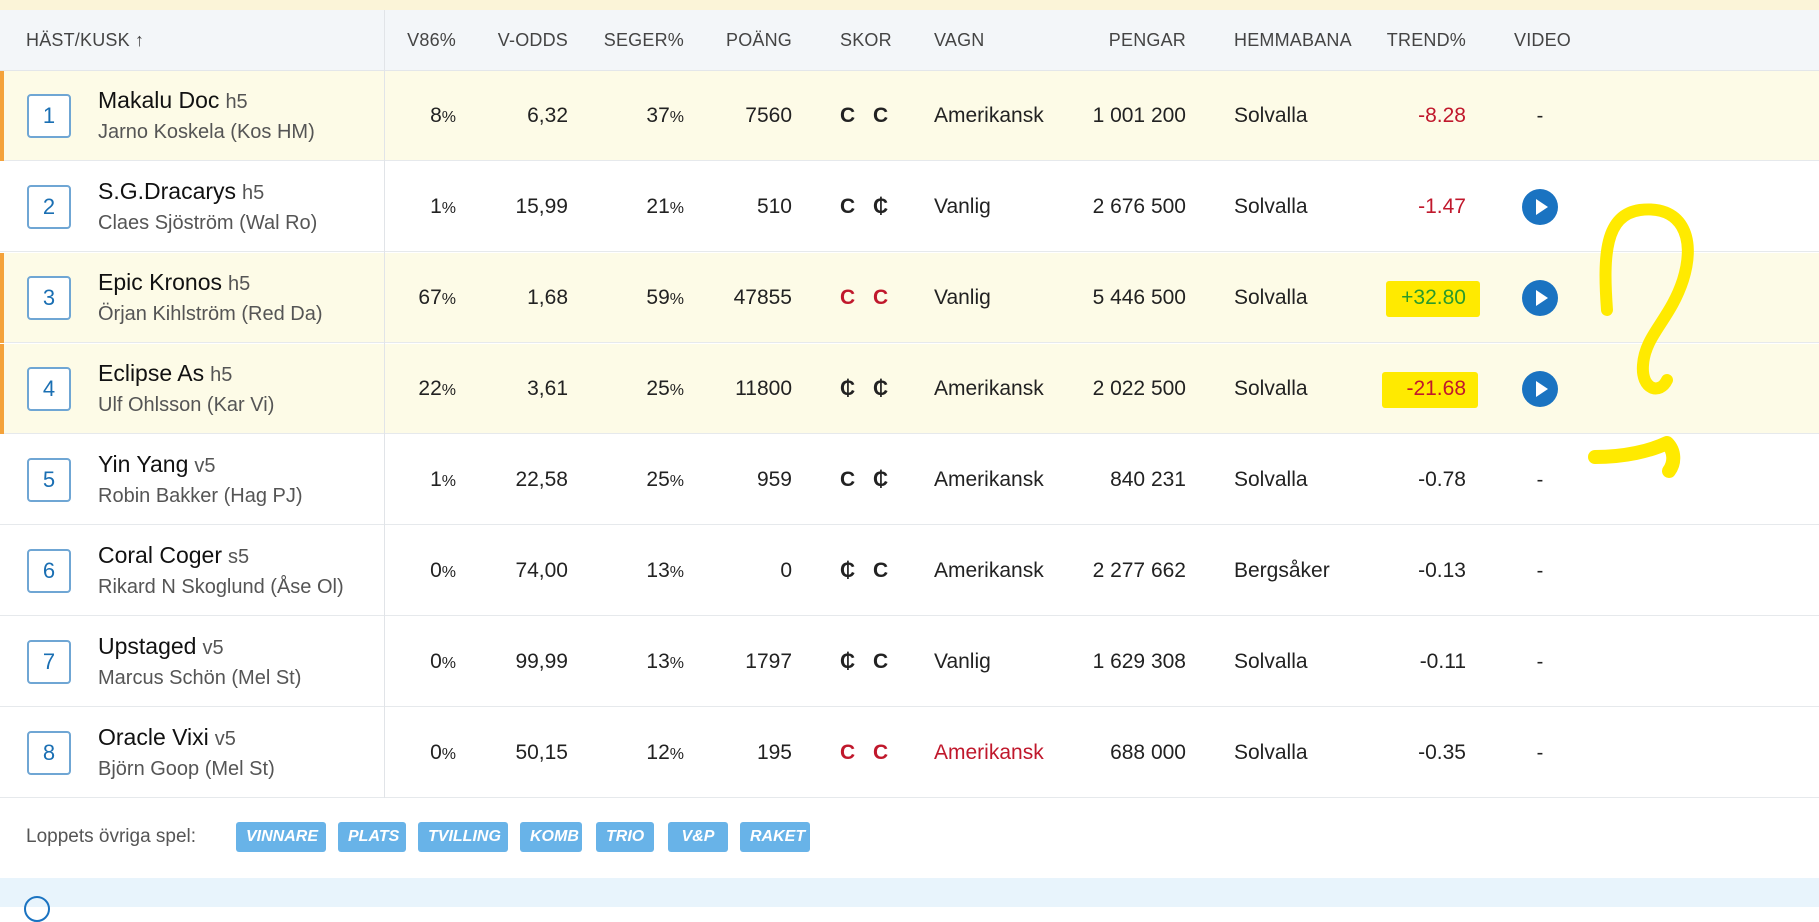 The width and height of the screenshot is (1819, 922). I want to click on money-value: 2 277 662, so click(1139, 570).